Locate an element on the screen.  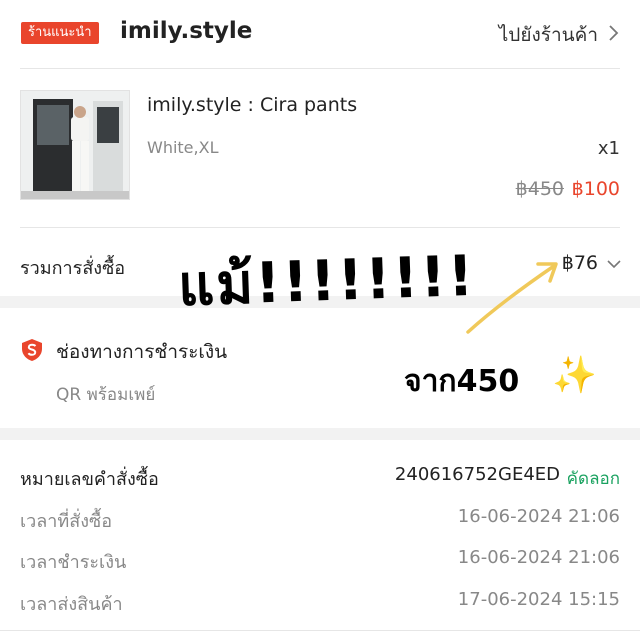
sparkles-icon: ✨ is located at coordinates (574, 375).